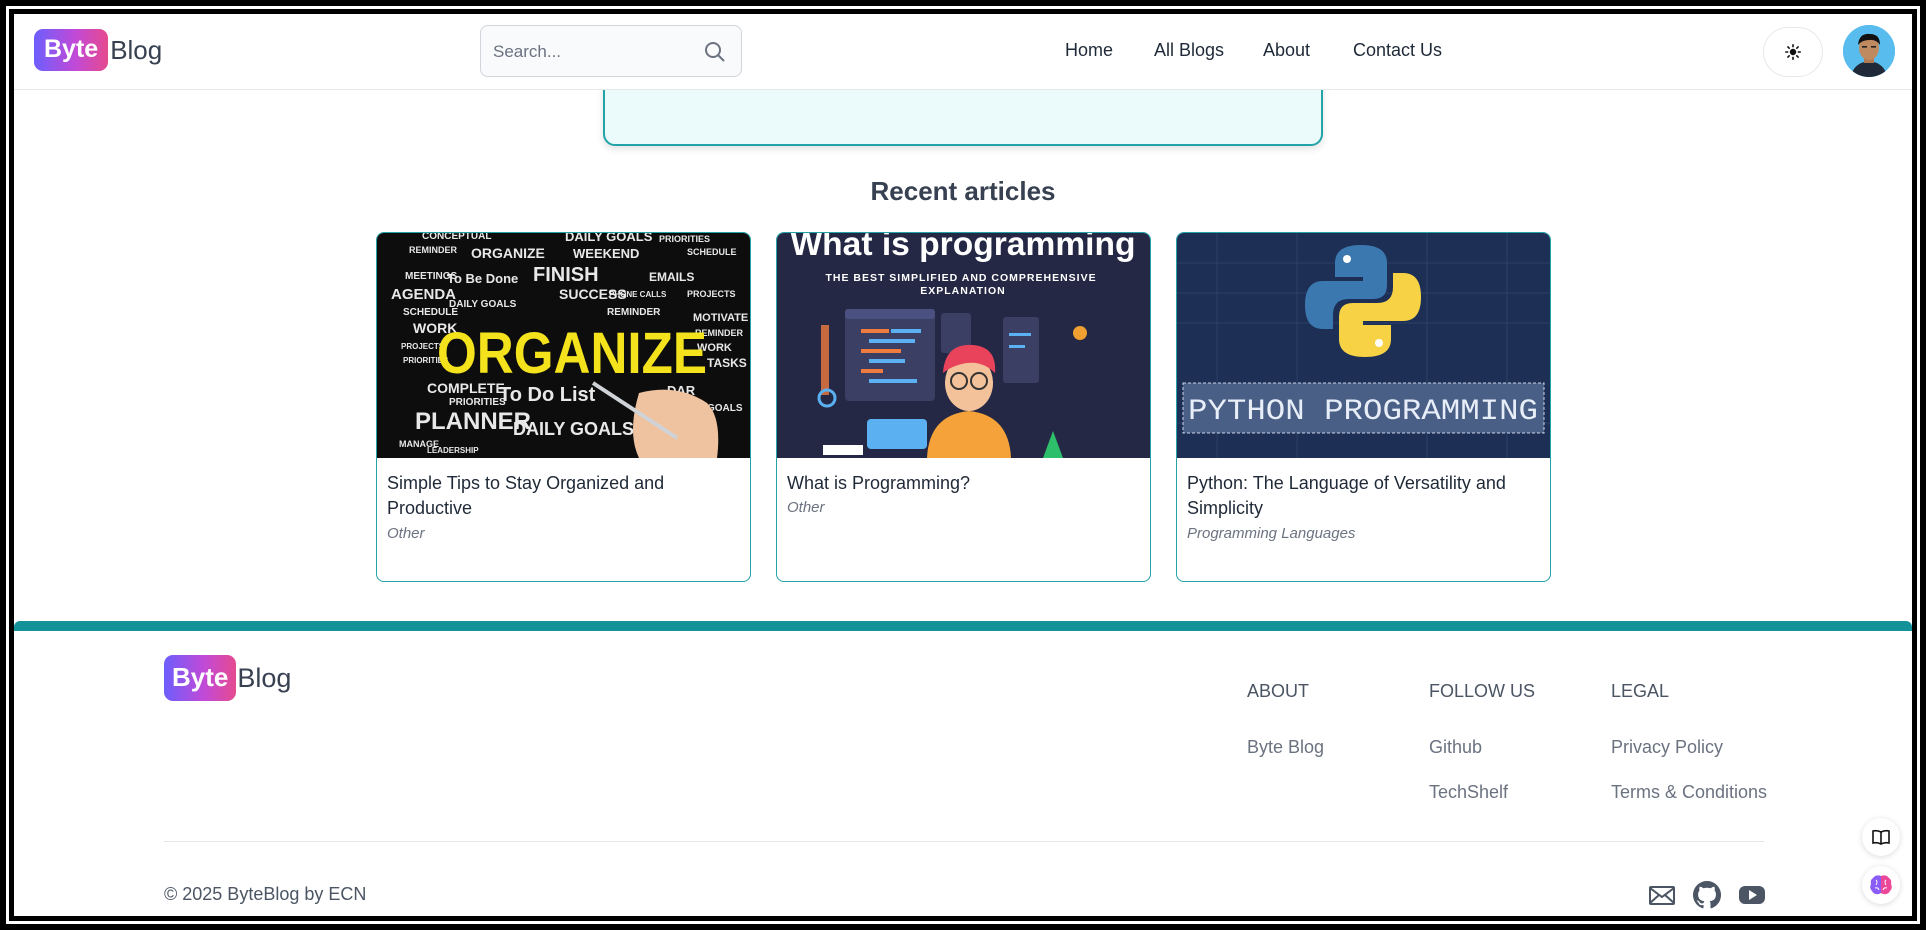 This screenshot has height=930, width=1926. I want to click on svg-text: FINISH, so click(566, 275).